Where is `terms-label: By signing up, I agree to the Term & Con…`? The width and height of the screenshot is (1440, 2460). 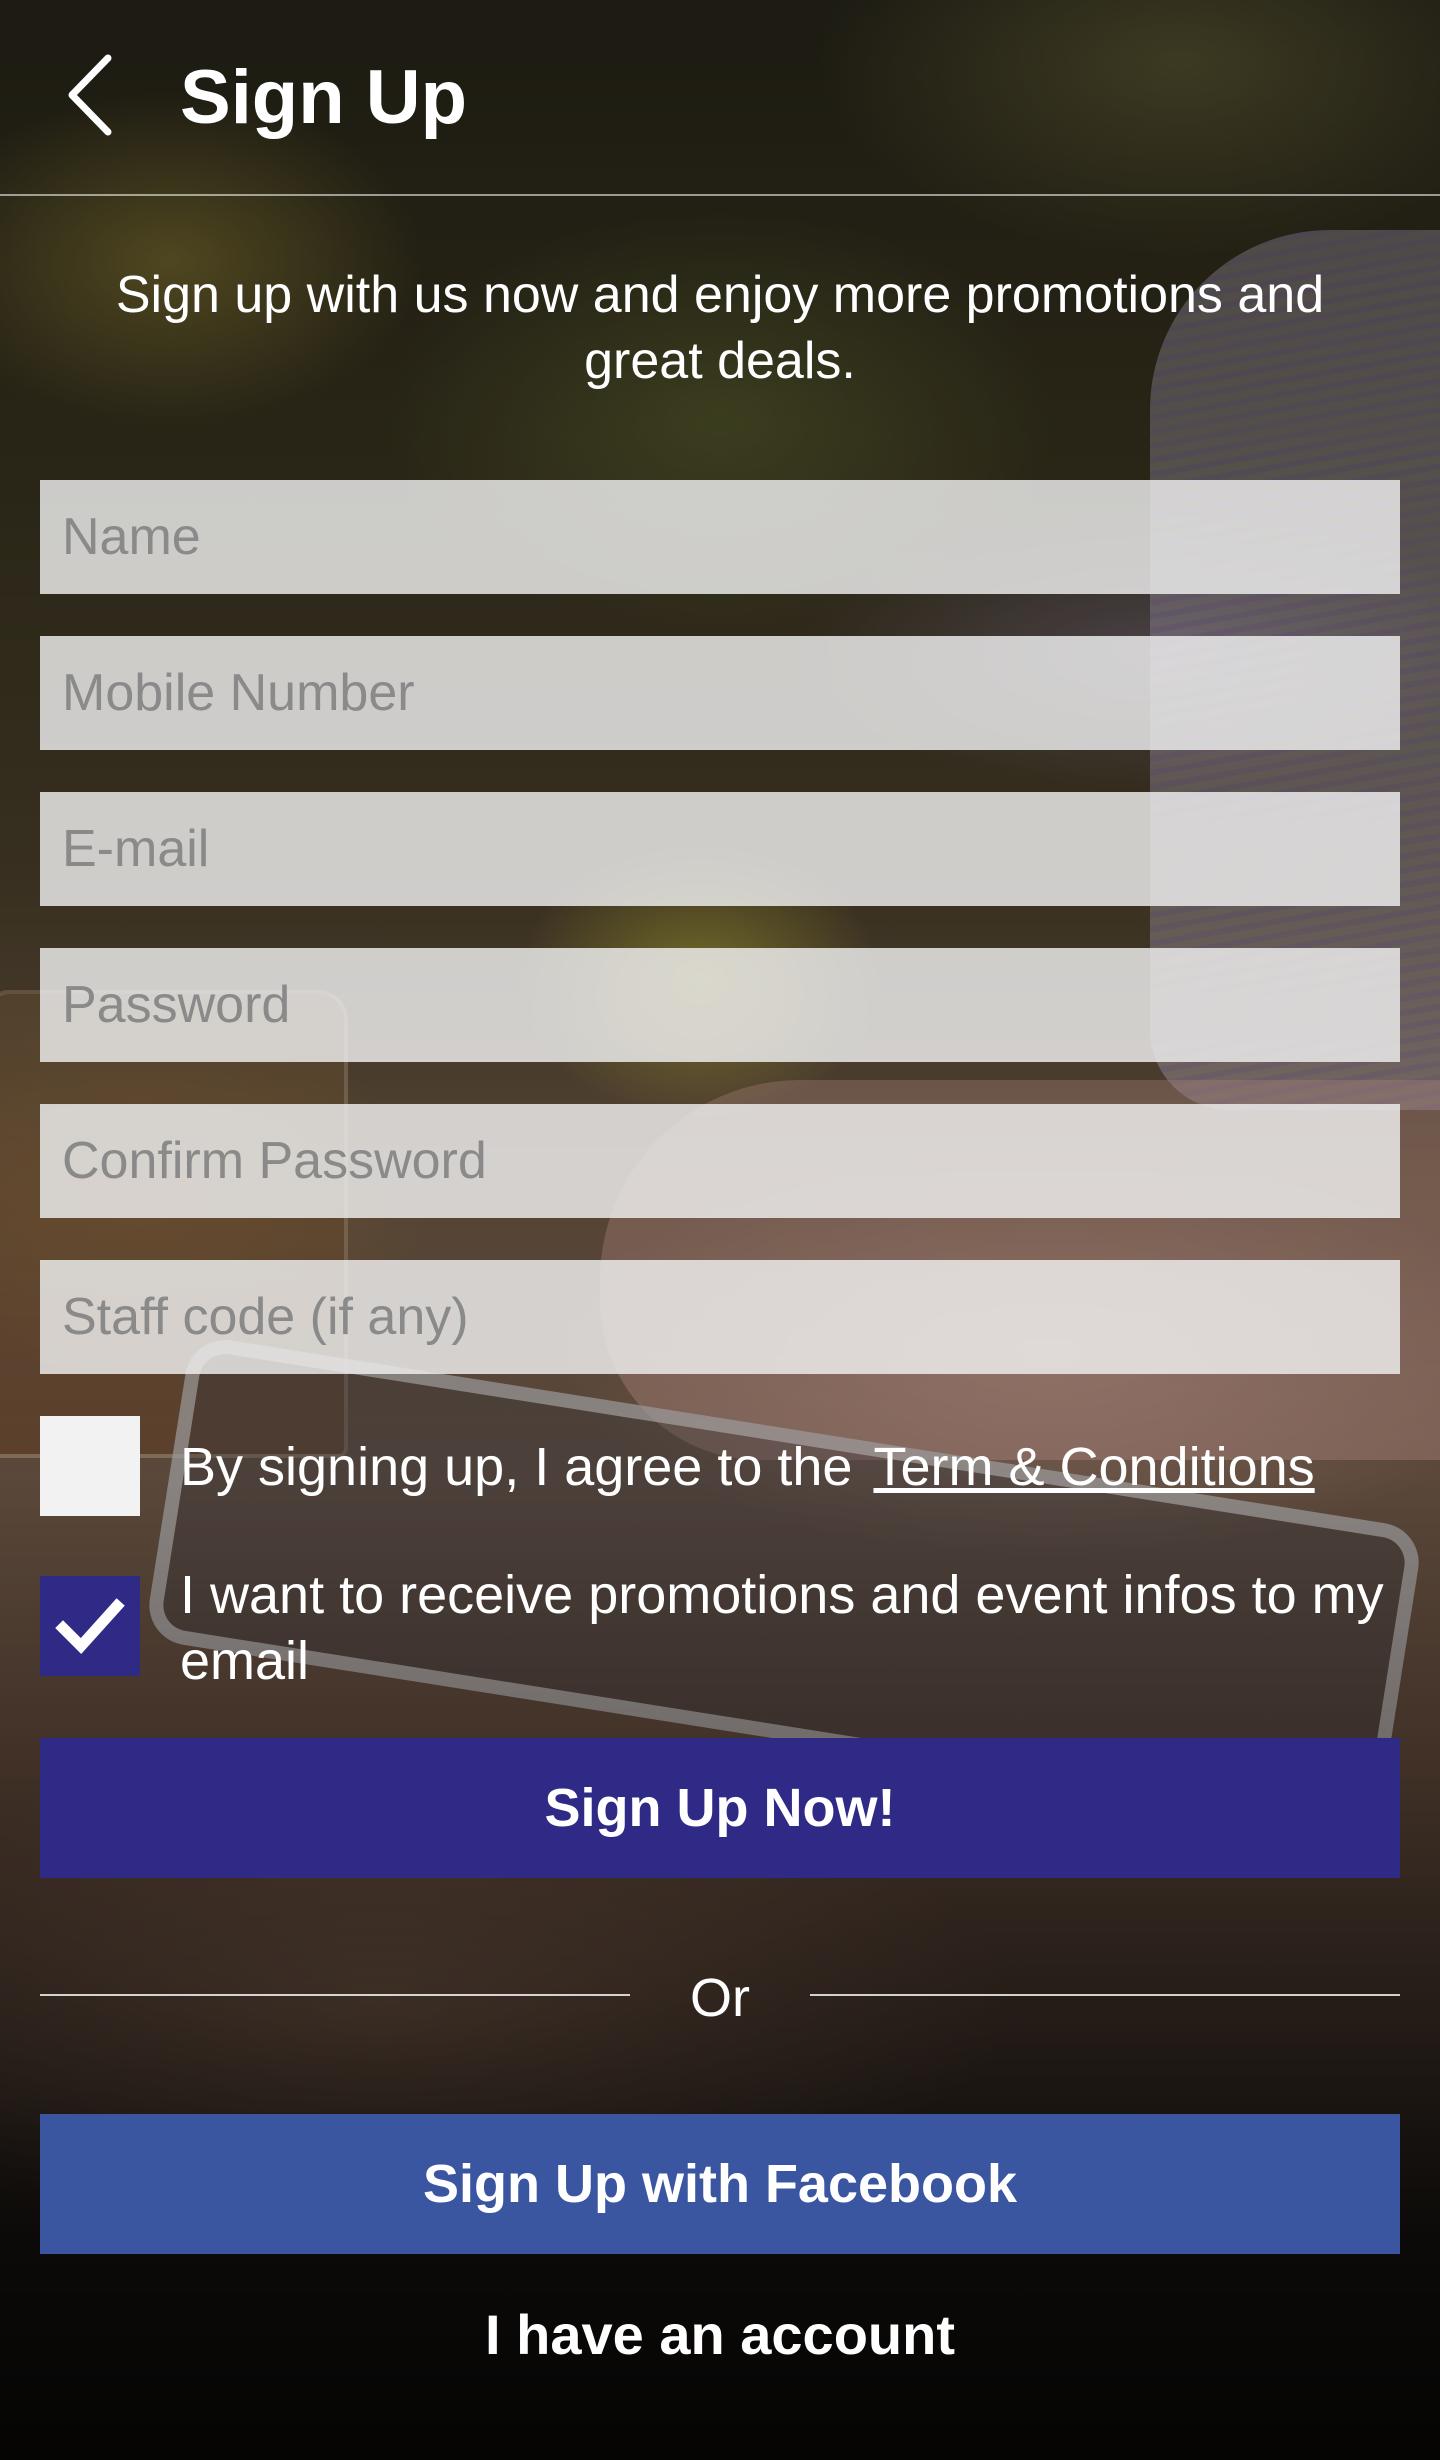
terms-label: By signing up, I agree to the Term & Con… is located at coordinates (790, 1467).